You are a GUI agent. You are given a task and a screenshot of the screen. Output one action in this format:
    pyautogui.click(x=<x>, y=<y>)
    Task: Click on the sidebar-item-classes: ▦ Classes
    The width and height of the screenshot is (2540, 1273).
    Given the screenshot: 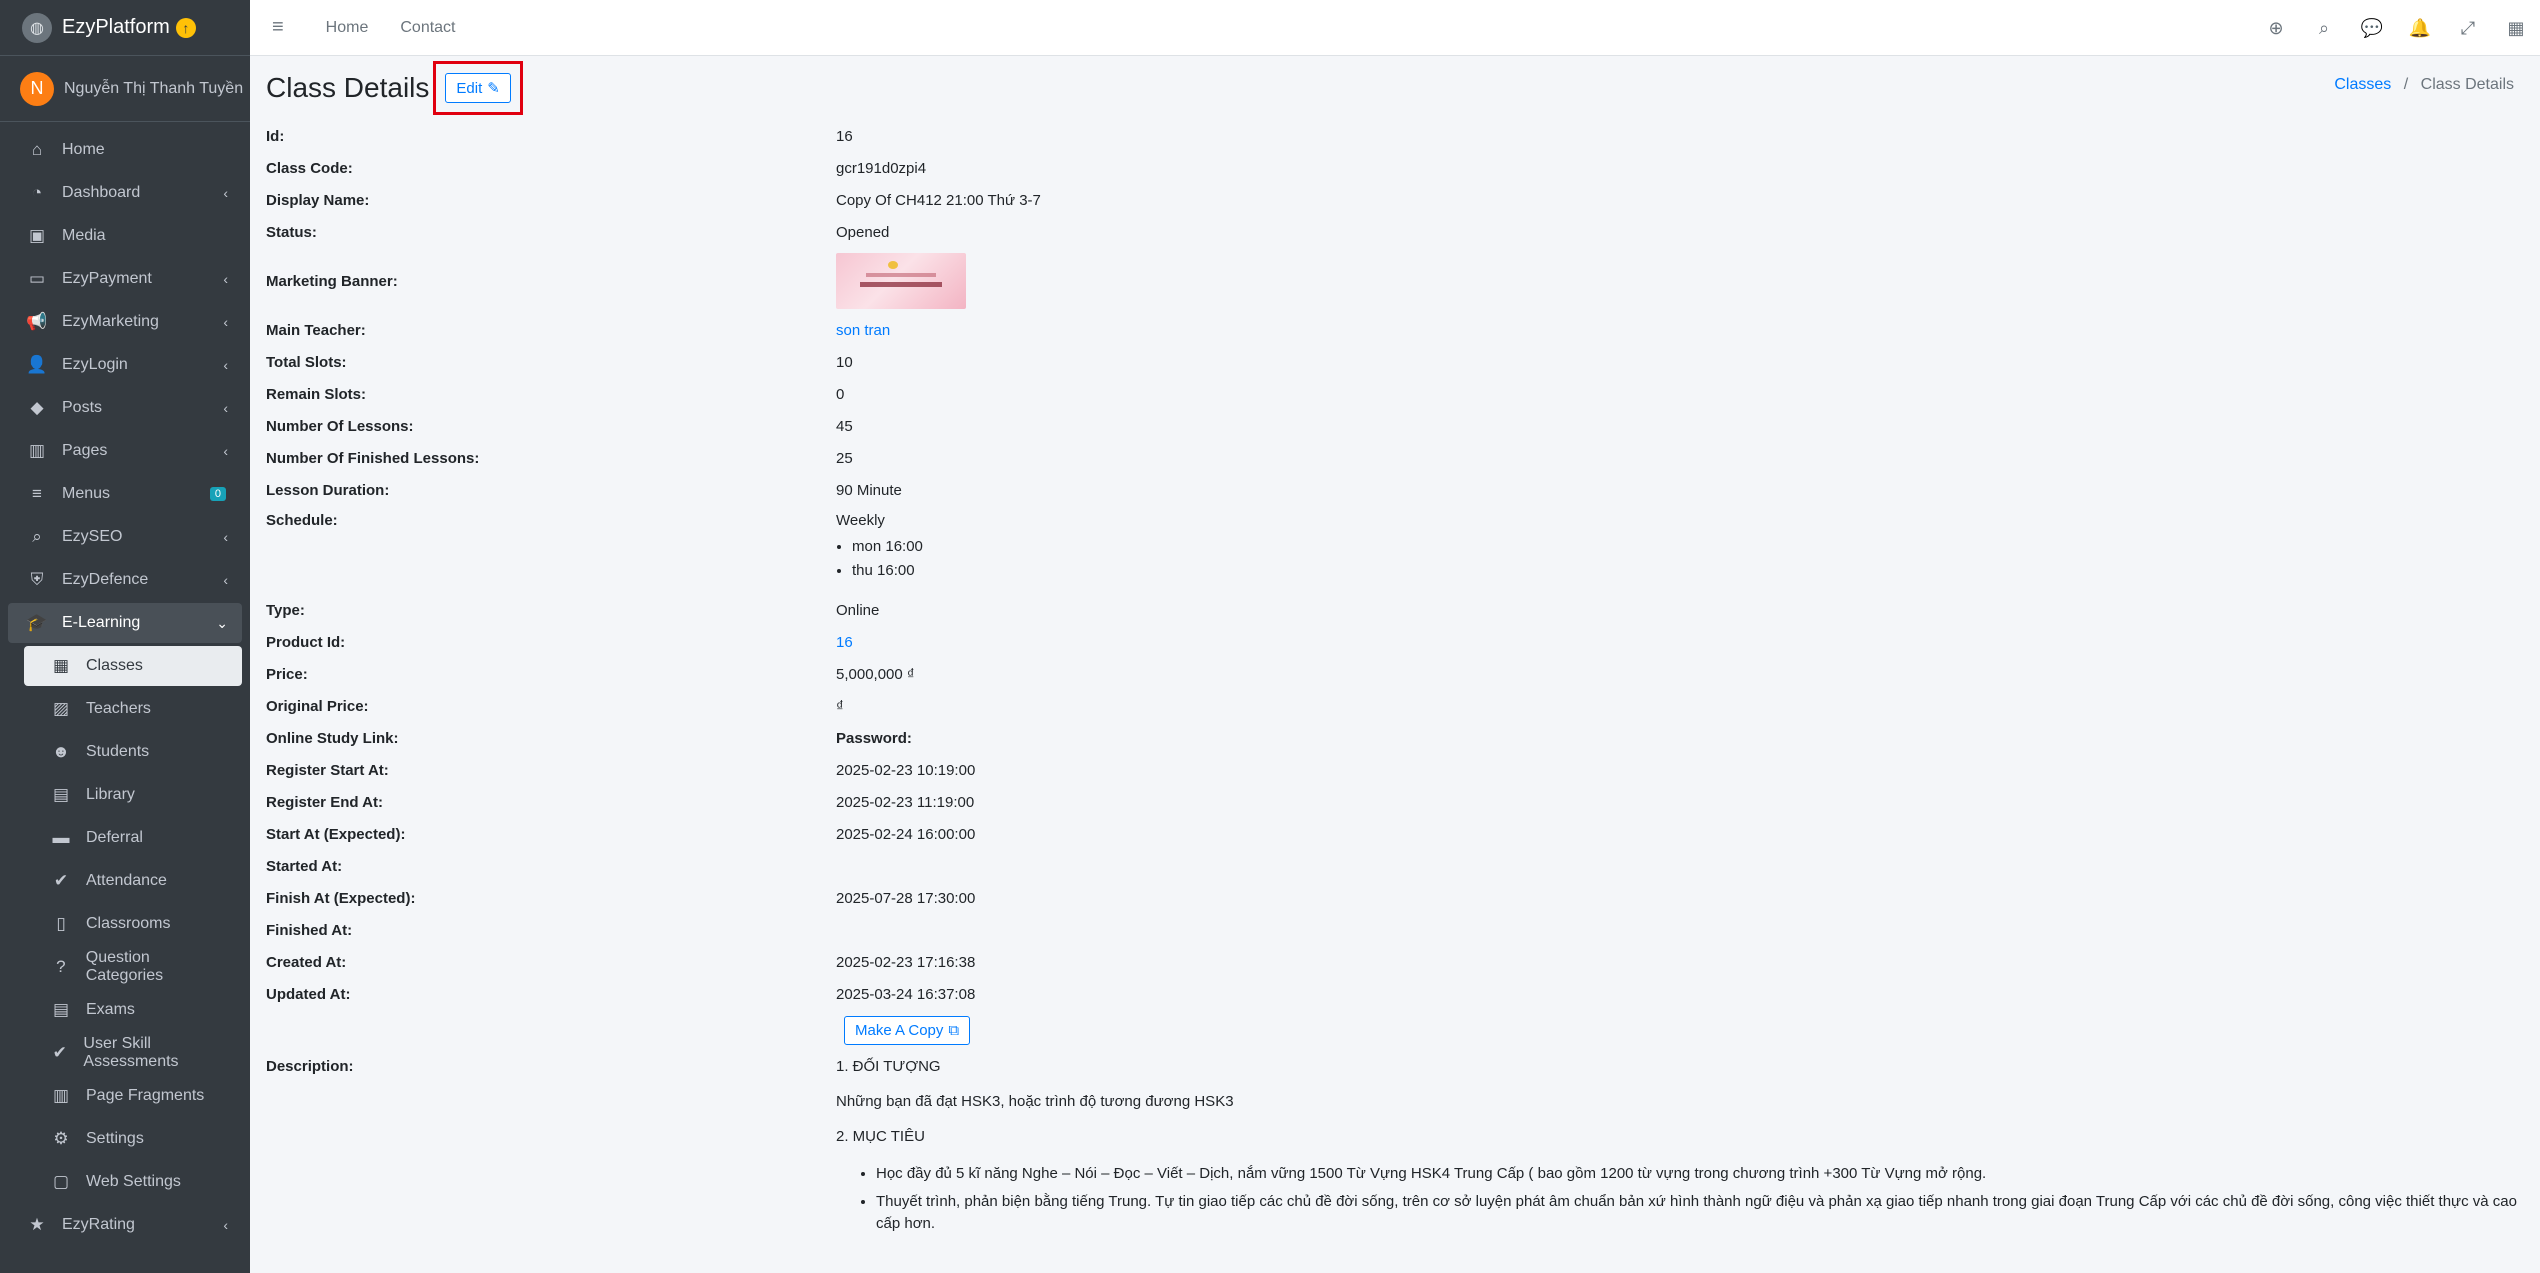 What is the action you would take?
    pyautogui.click(x=133, y=666)
    